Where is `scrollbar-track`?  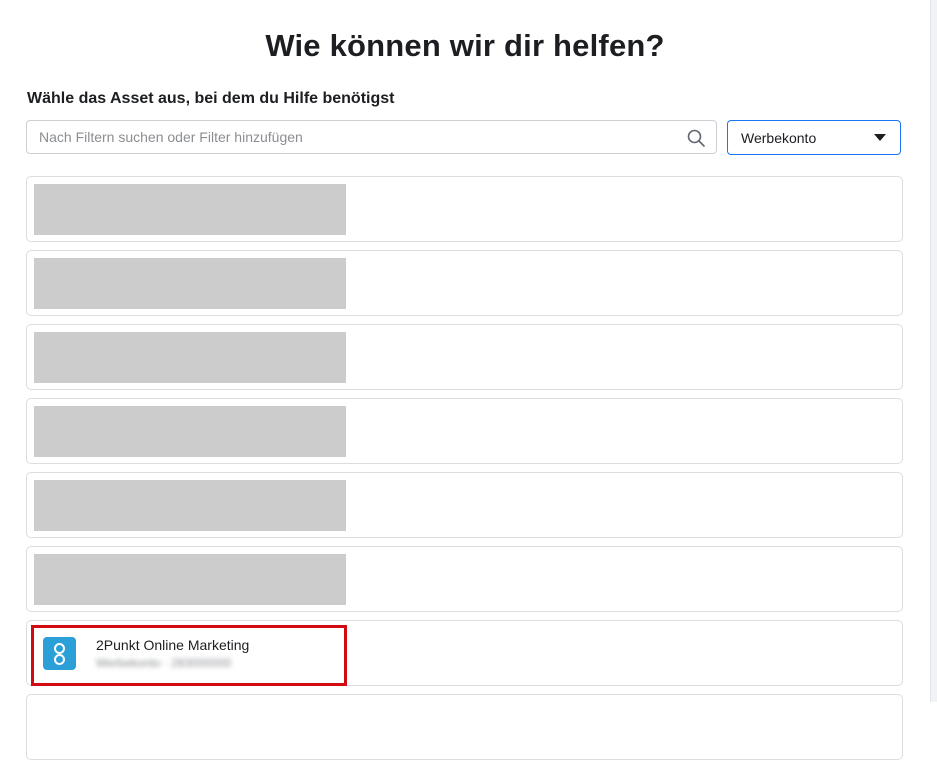 scrollbar-track is located at coordinates (933, 351).